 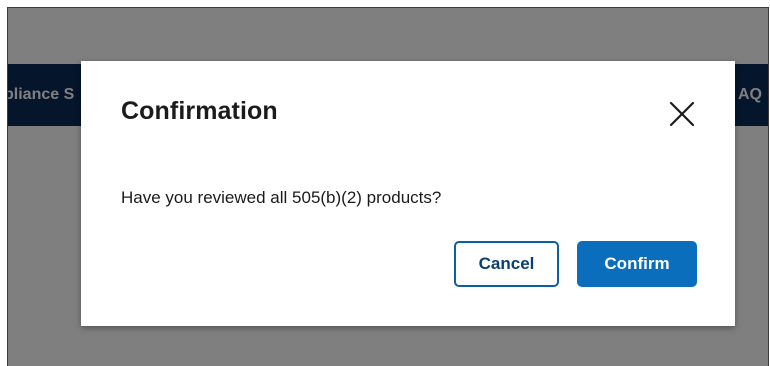 I want to click on cancel-button: Cancel, so click(x=506, y=264).